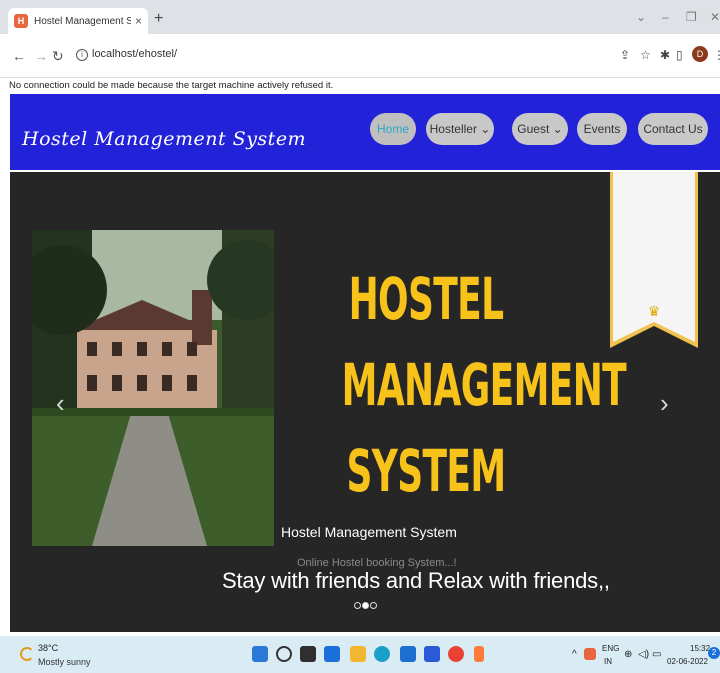 This screenshot has height=673, width=720. What do you see at coordinates (665, 55) in the screenshot?
I see `extensions-icon: ✱` at bounding box center [665, 55].